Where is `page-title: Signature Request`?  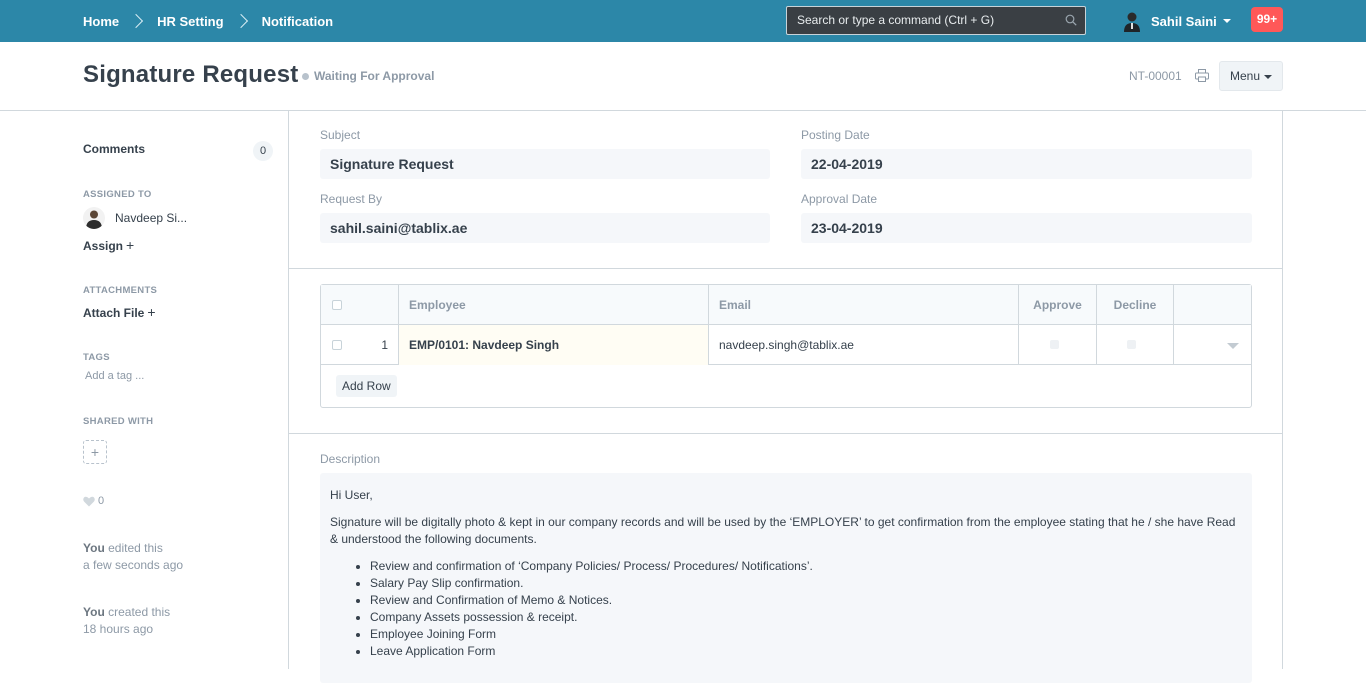
page-title: Signature Request is located at coordinates (191, 74).